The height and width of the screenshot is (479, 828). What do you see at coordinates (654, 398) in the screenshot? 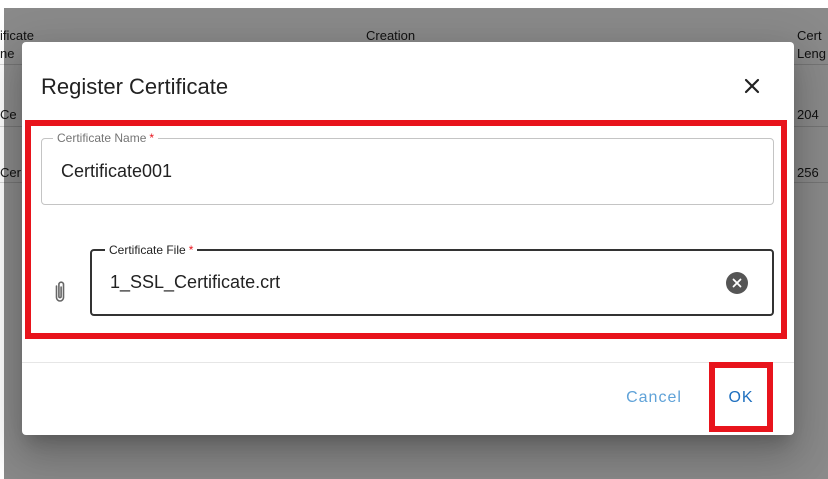
I see `cancel-button: Cancel` at bounding box center [654, 398].